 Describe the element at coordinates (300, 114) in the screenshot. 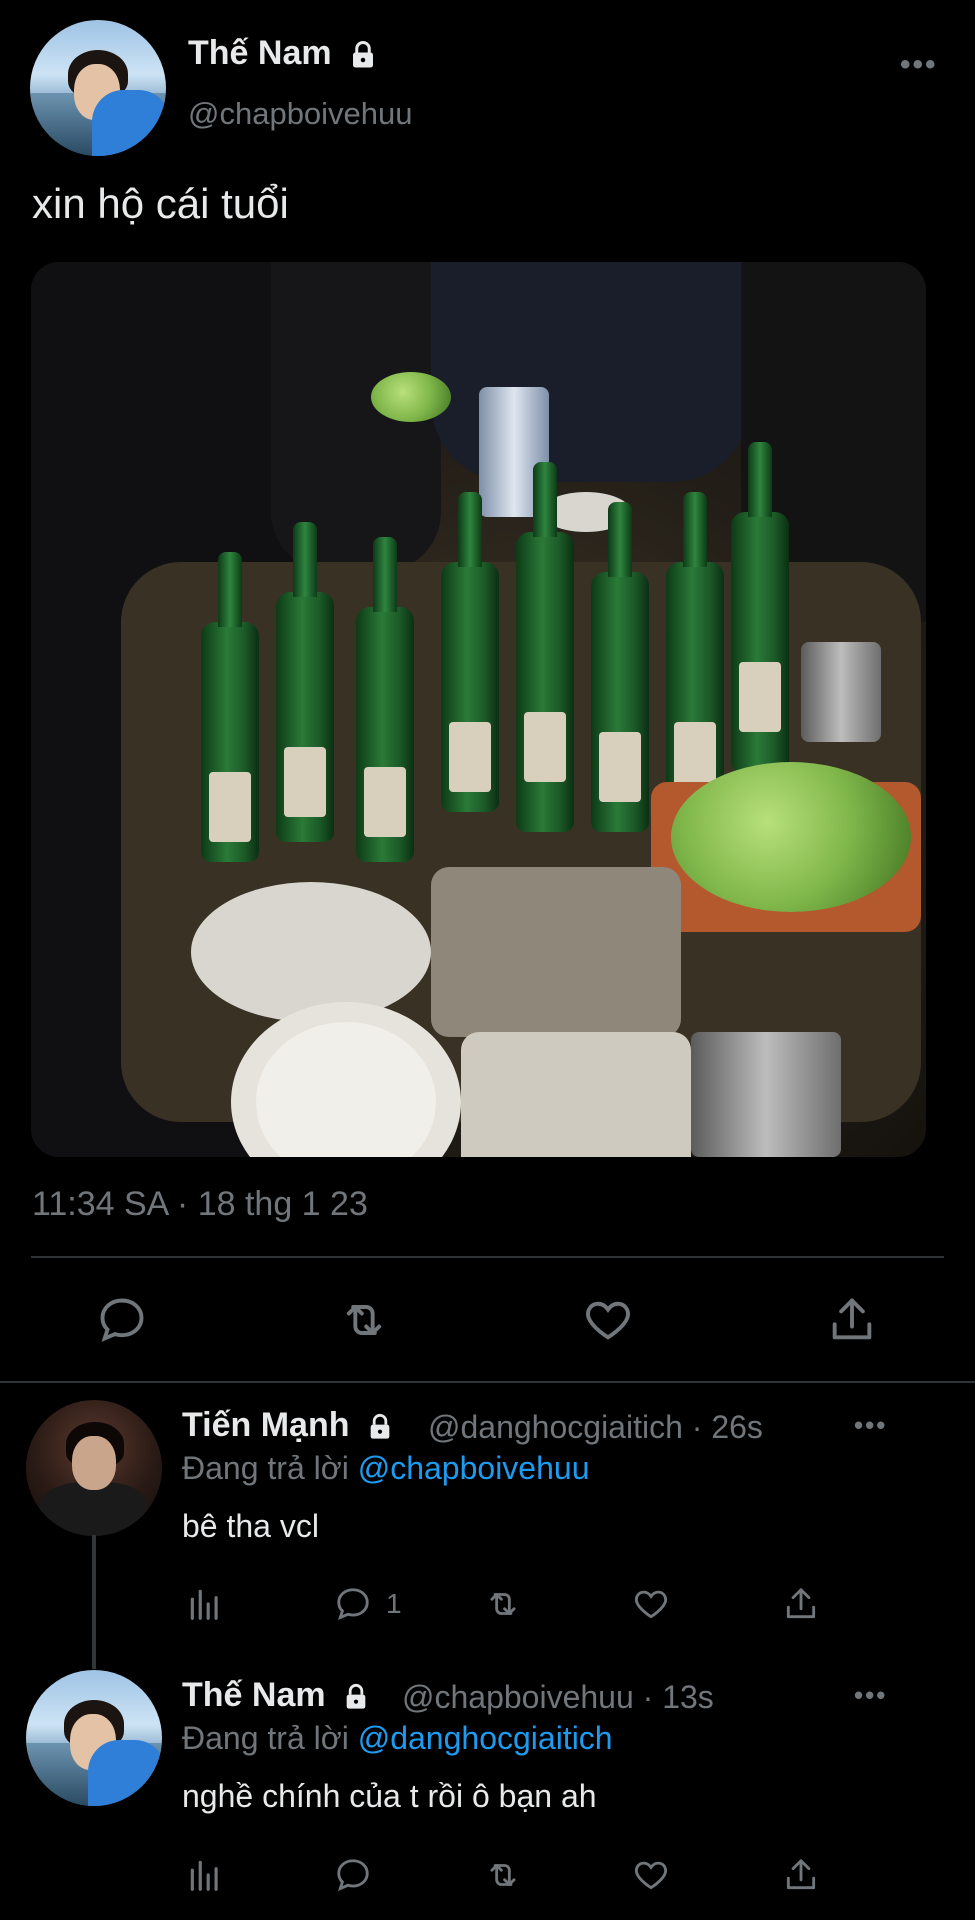

I see `author-handle: @chapboivehuu` at that location.